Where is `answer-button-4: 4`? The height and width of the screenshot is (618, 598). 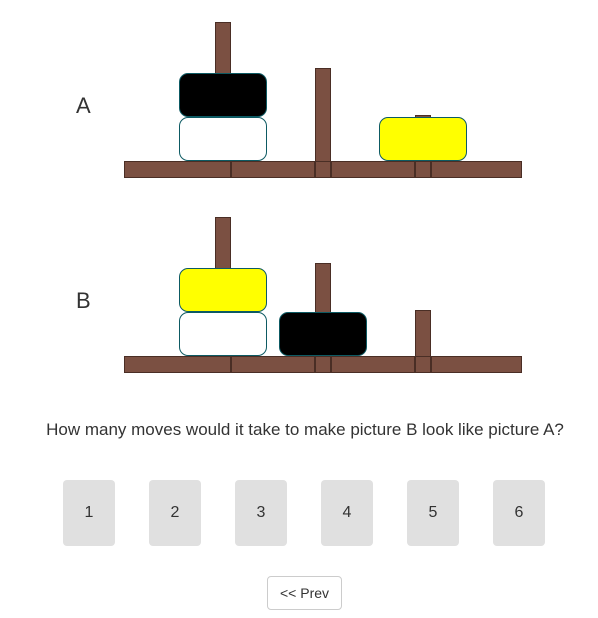
answer-button-4: 4 is located at coordinates (347, 513).